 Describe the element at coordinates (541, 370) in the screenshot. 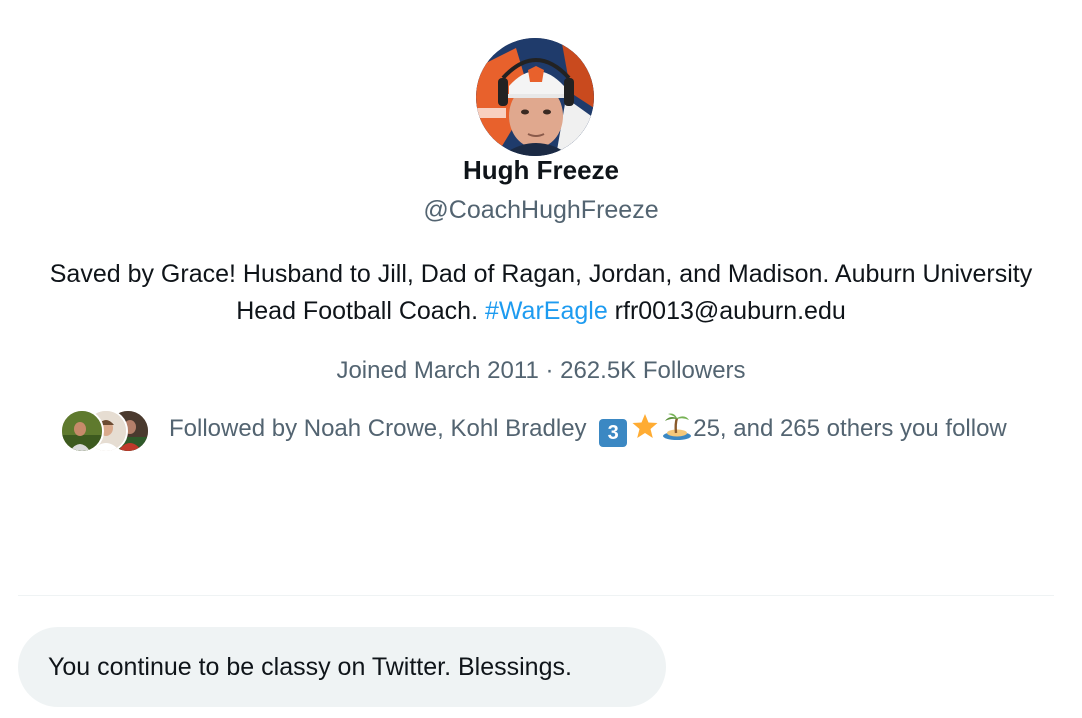

I see `profile-meta: Joined March 2011 · 262.5K Followers` at that location.